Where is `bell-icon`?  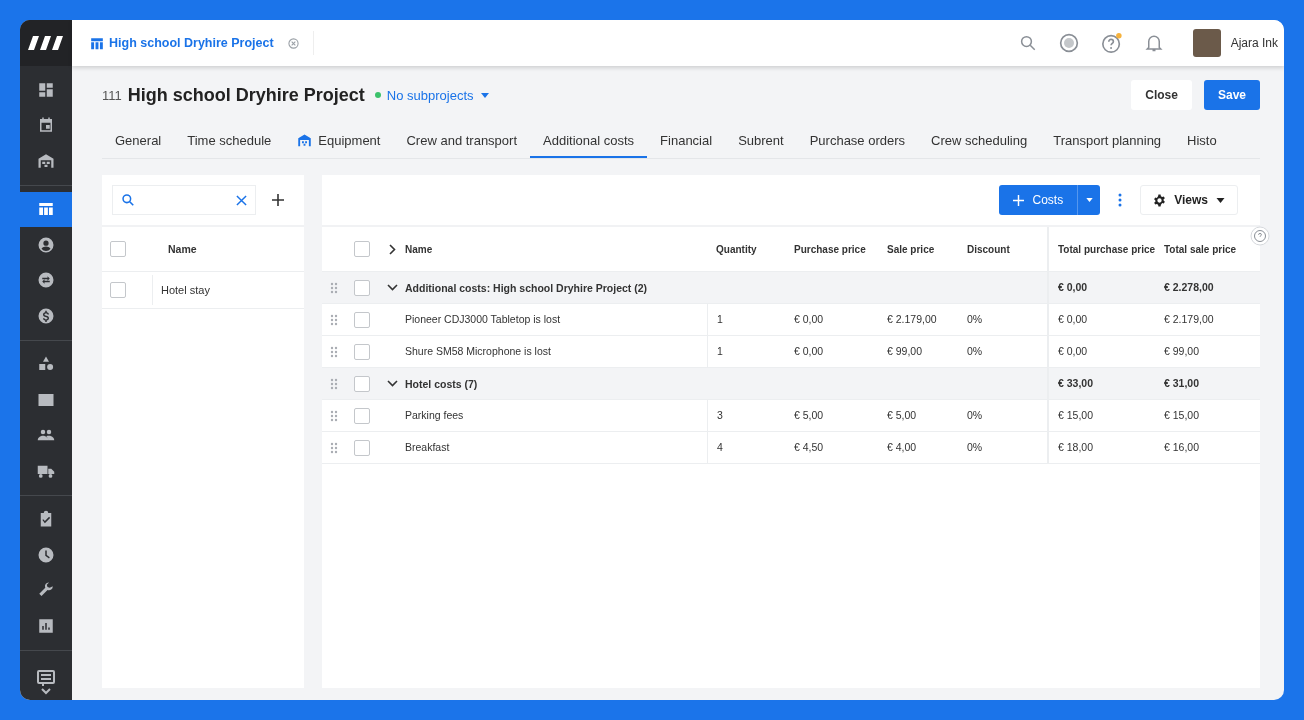 bell-icon is located at coordinates (1153, 43).